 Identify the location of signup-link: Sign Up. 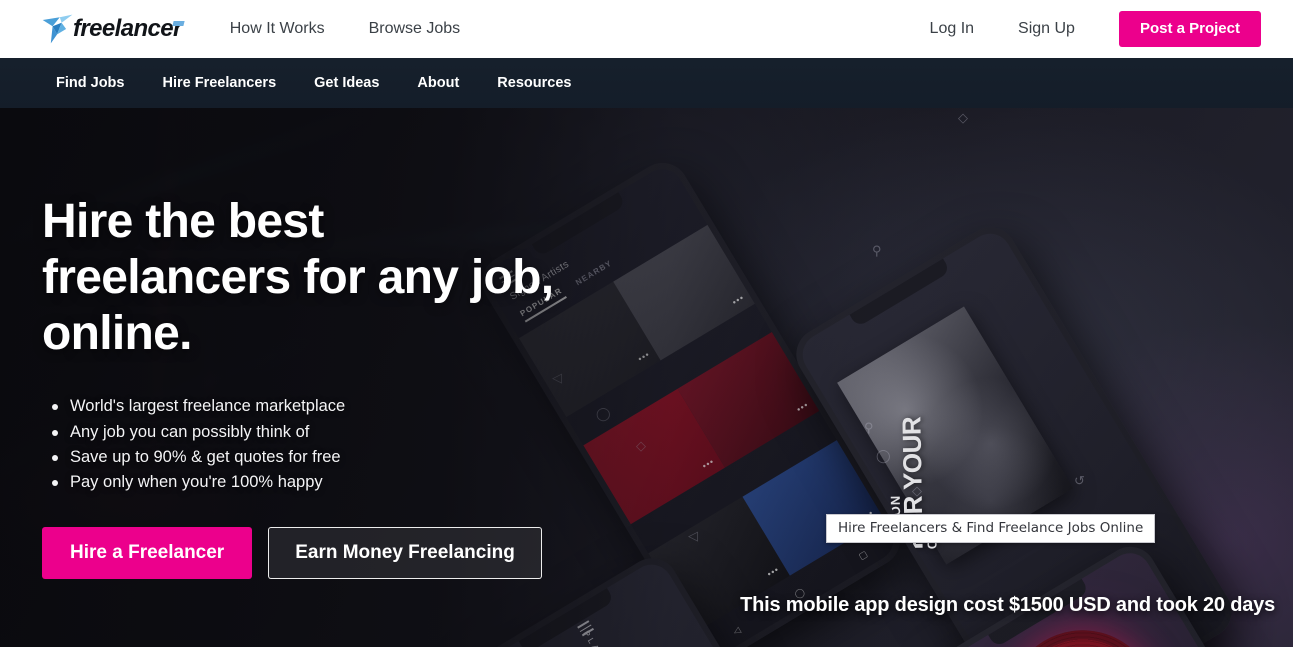
(1046, 29).